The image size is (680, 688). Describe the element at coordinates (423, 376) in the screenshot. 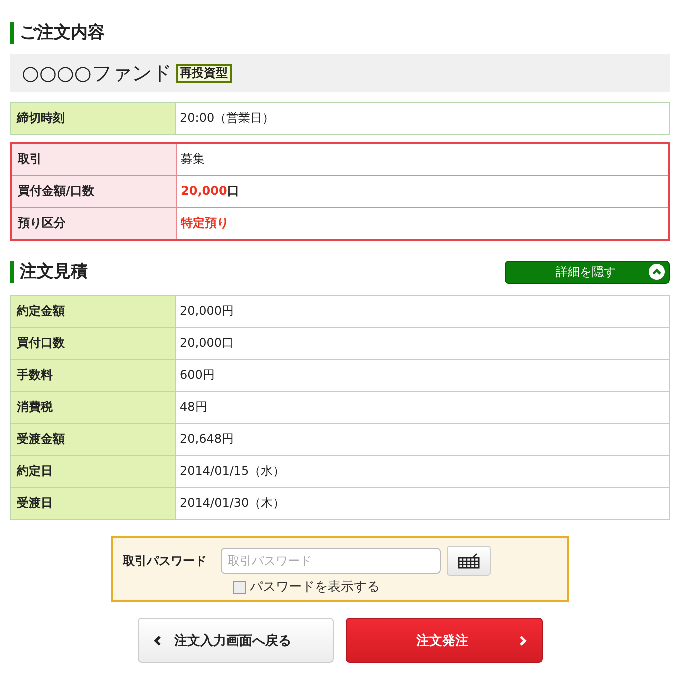

I see `row-value: 600円` at that location.